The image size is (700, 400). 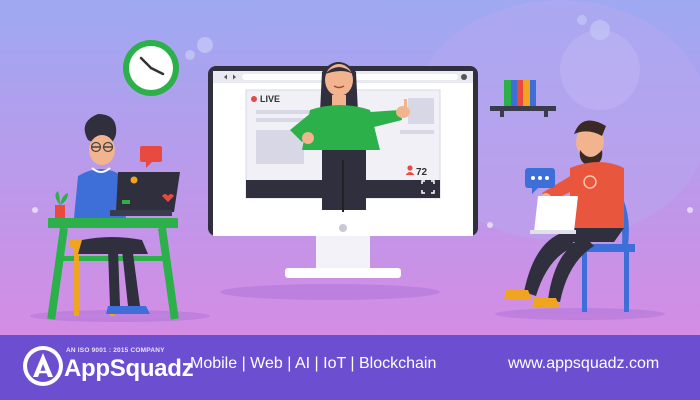 I want to click on live-label: LIVE, so click(x=270, y=99).